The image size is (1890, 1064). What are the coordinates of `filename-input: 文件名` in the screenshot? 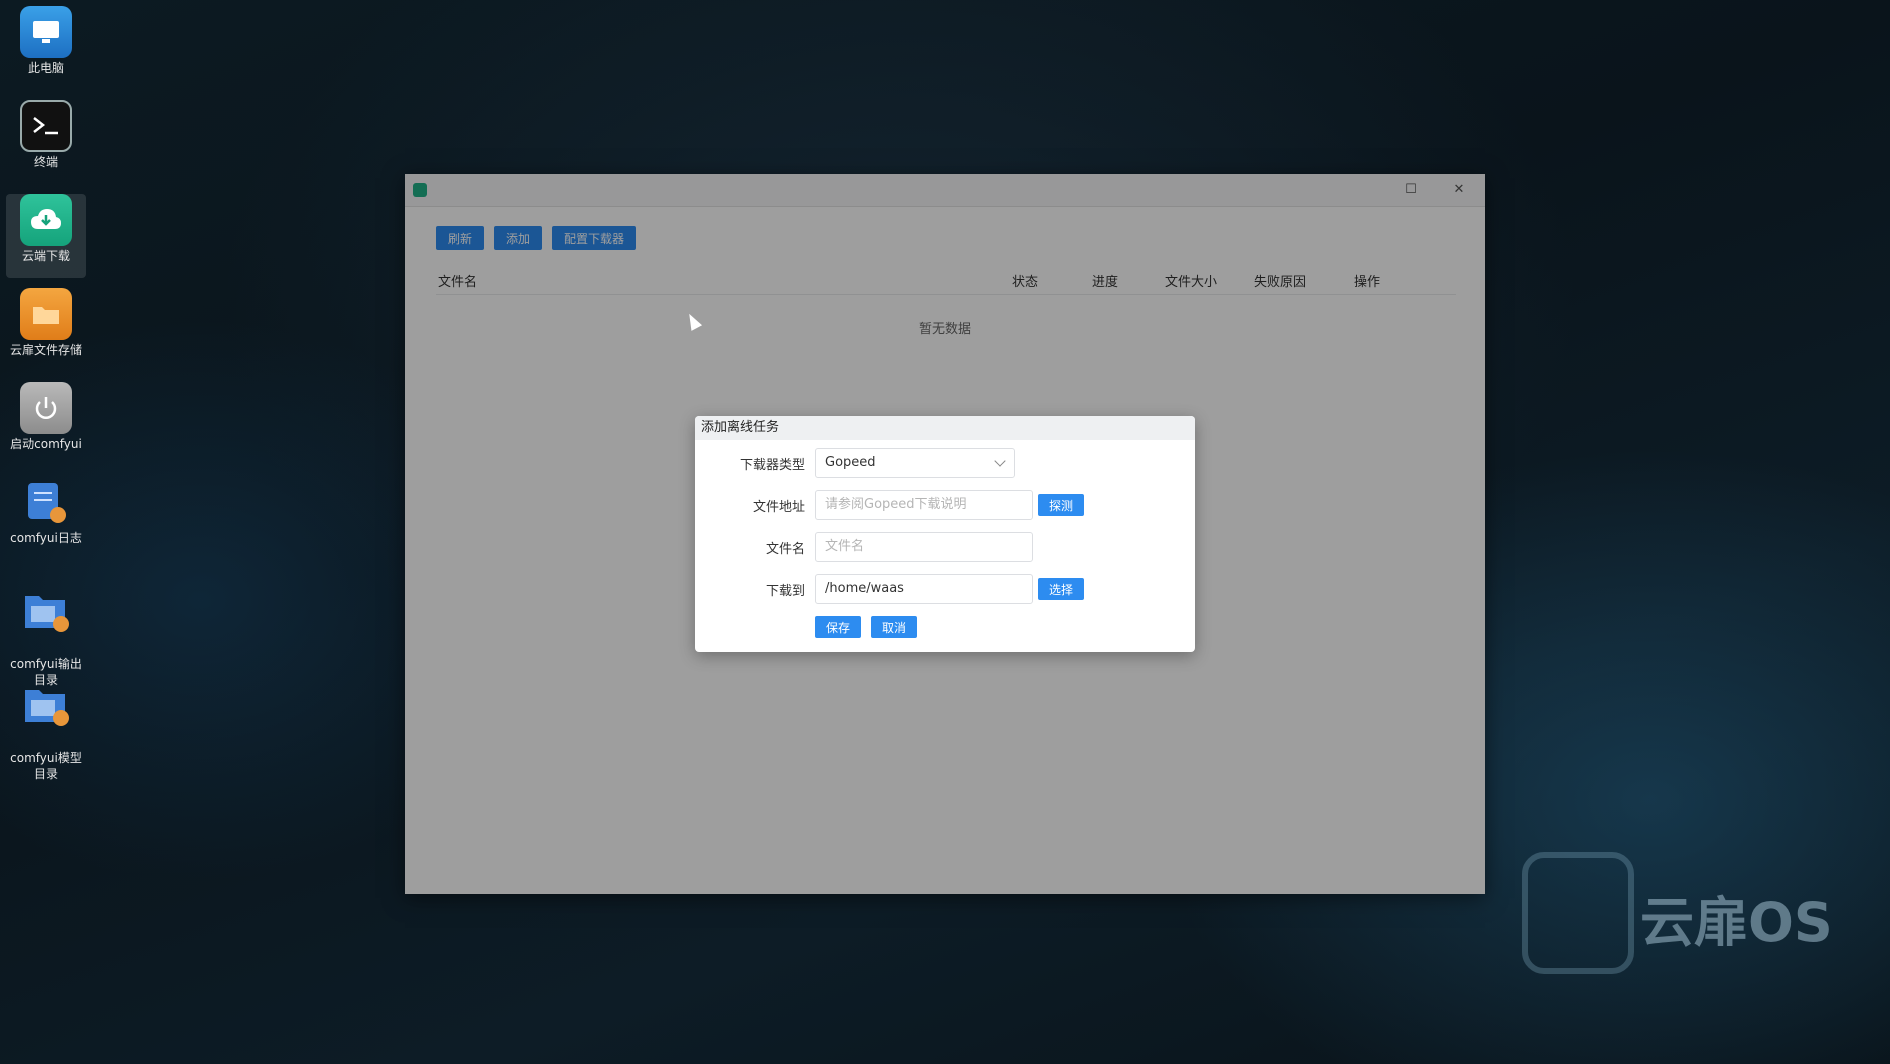 It's located at (924, 547).